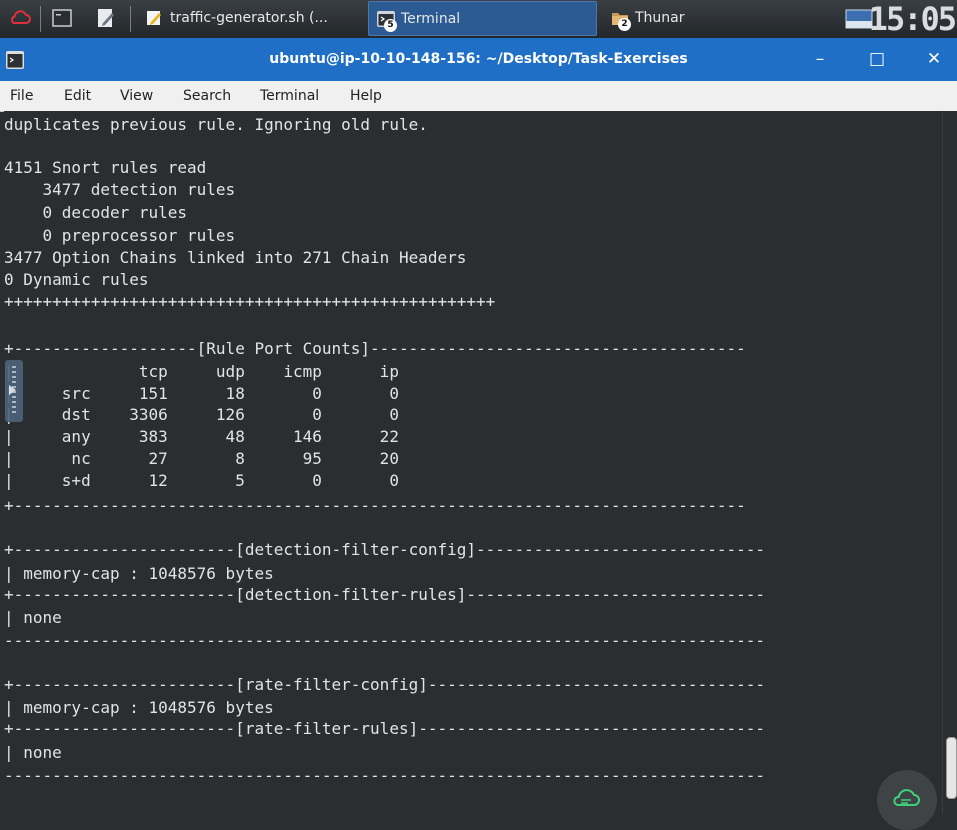 This screenshot has width=957, height=830. What do you see at coordinates (201, 436) in the screenshot?
I see `terminal-line: | any 383 48 146 22` at bounding box center [201, 436].